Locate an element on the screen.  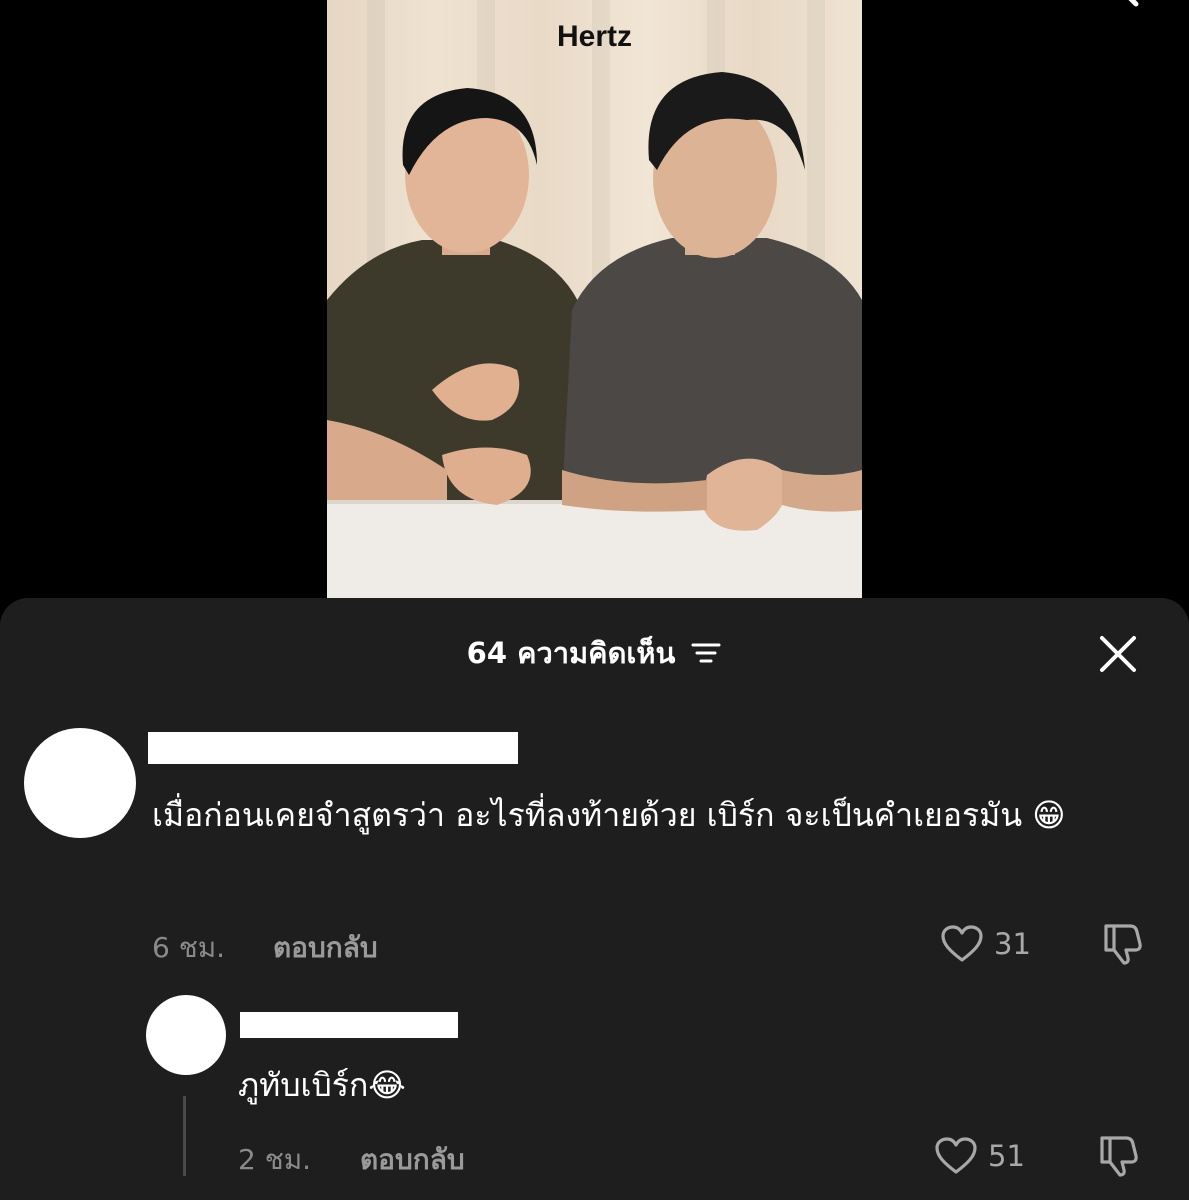
reply-timestamp: 2 ชม. is located at coordinates (275, 1159).